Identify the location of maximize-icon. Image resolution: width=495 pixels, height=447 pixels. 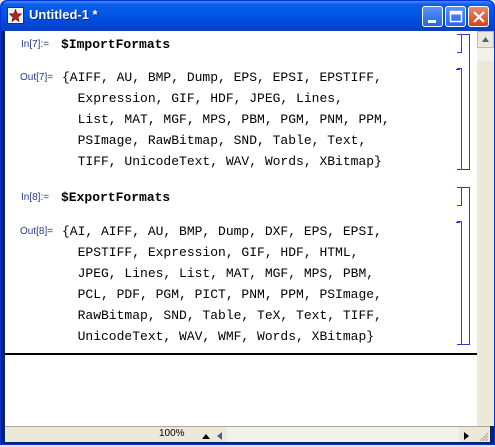
(456, 16).